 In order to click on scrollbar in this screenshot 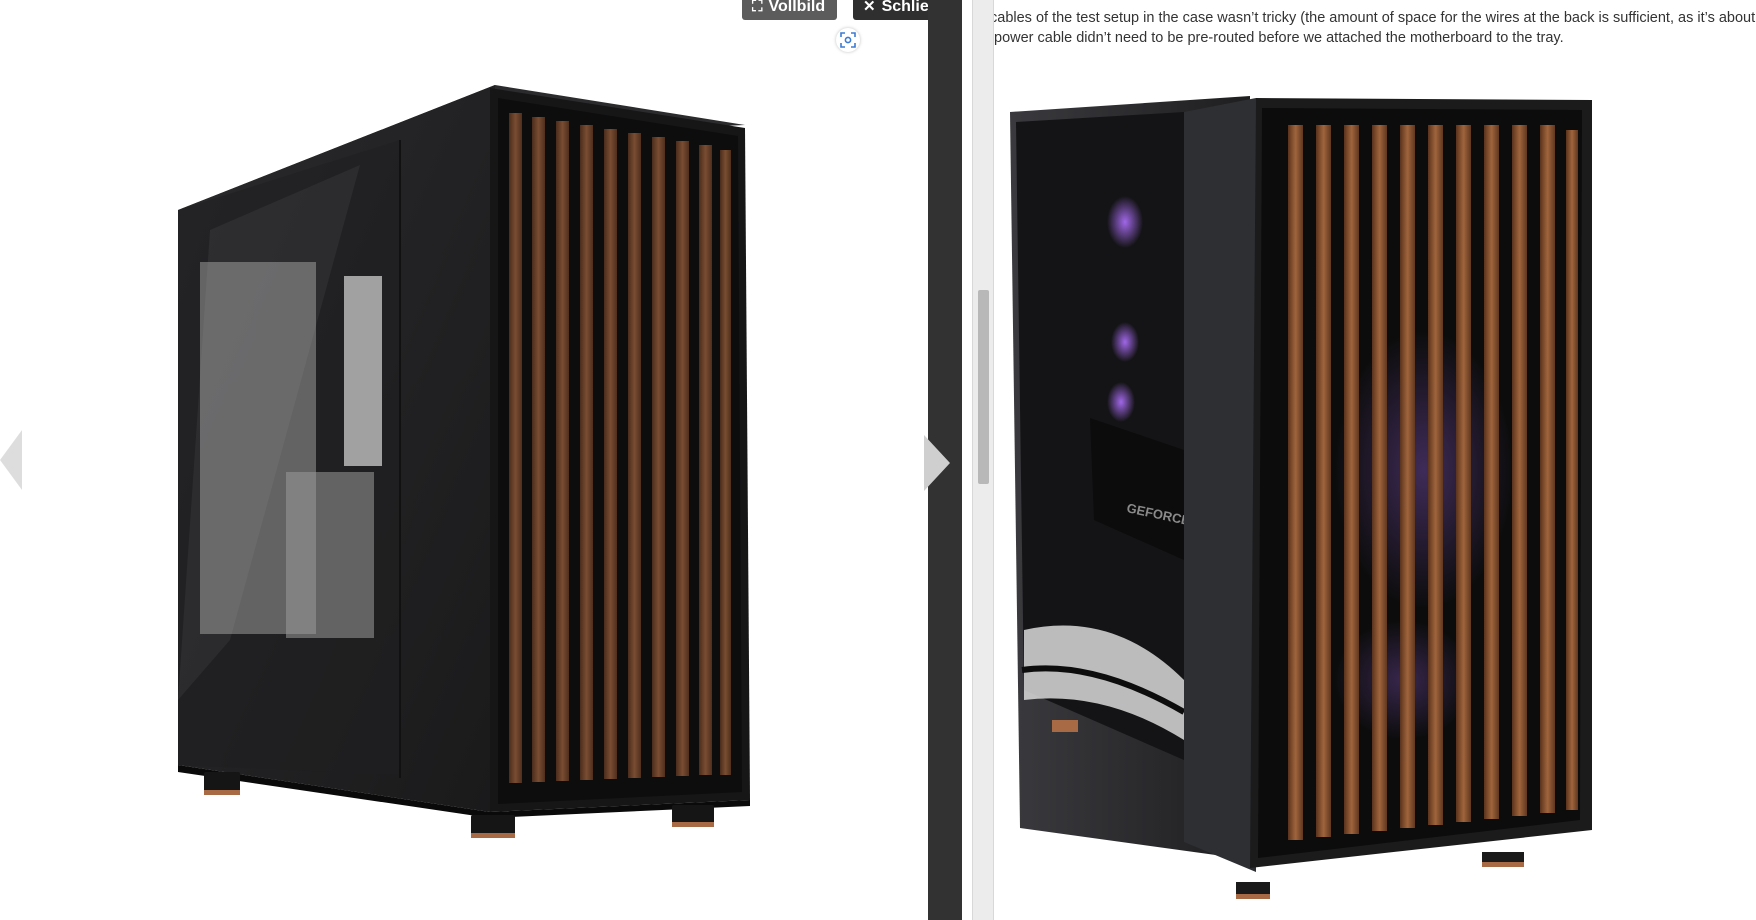, I will do `click(983, 460)`.